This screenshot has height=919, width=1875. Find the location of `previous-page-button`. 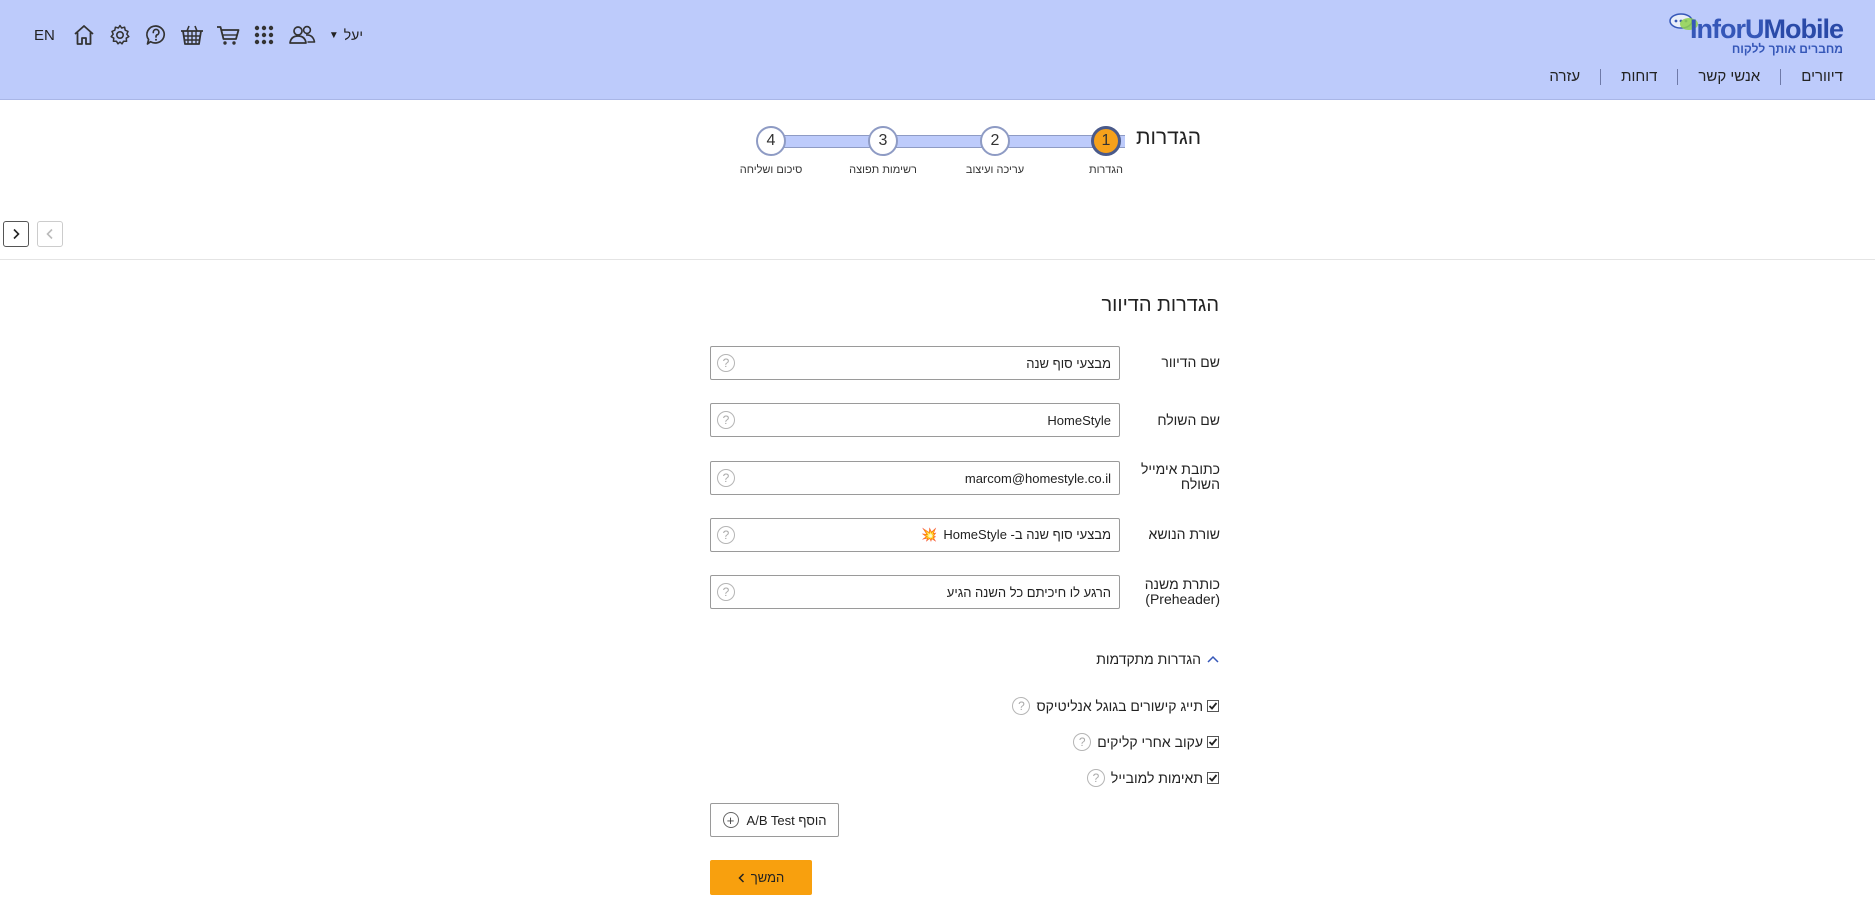

previous-page-button is located at coordinates (50, 234).